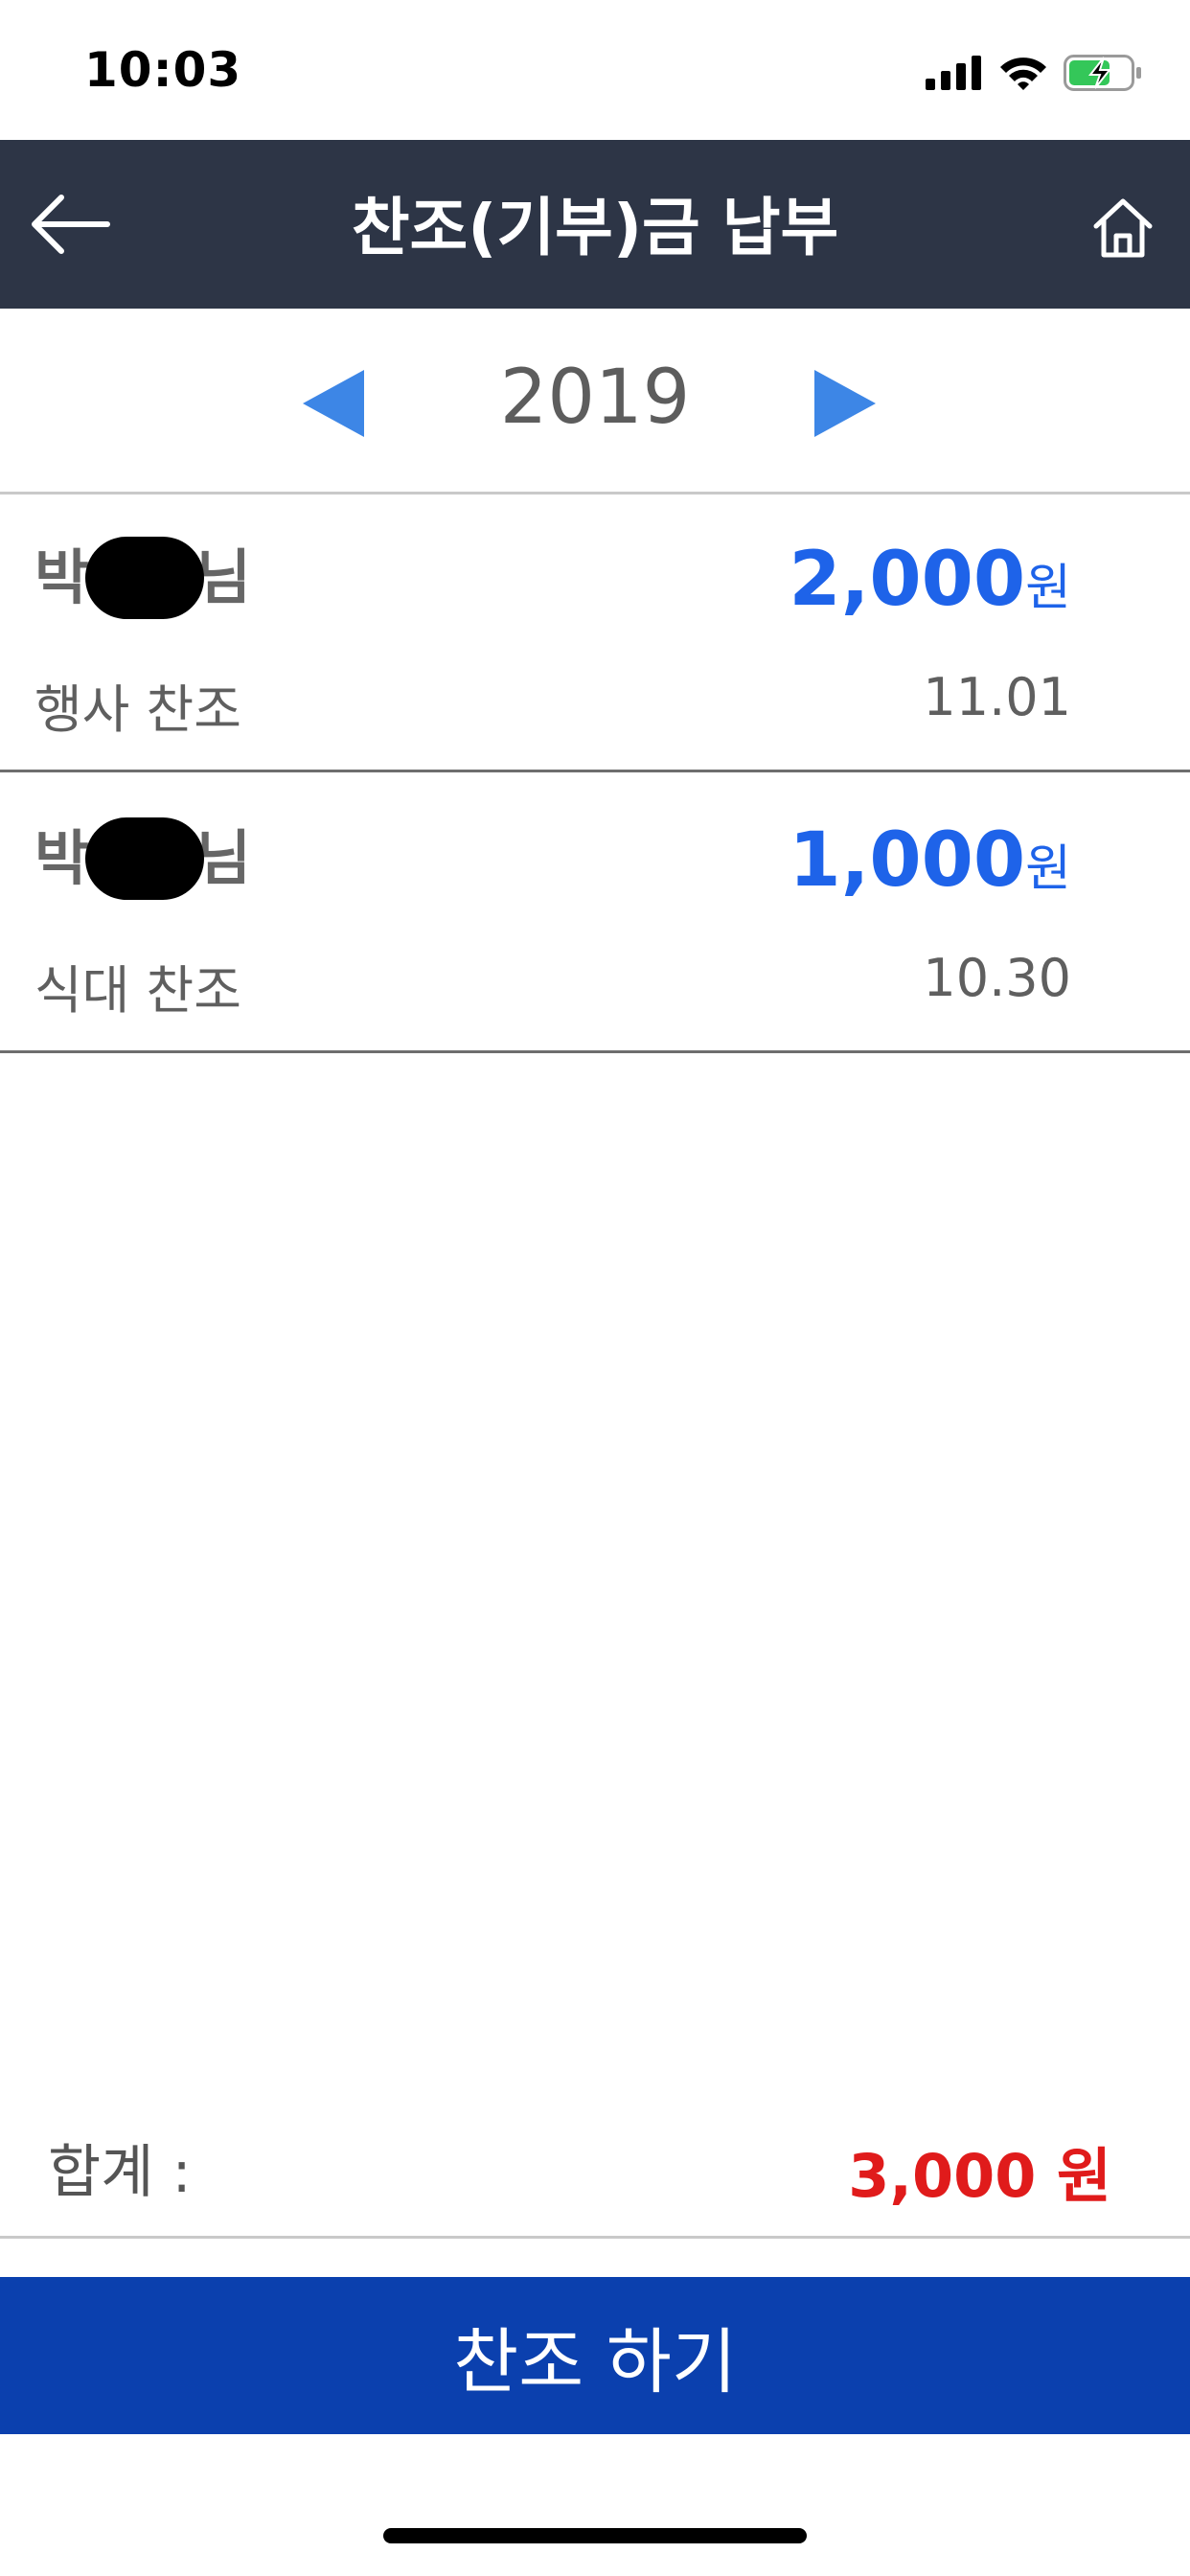 This screenshot has height=2576, width=1190. I want to click on total-label: 합계 :, so click(120, 2172).